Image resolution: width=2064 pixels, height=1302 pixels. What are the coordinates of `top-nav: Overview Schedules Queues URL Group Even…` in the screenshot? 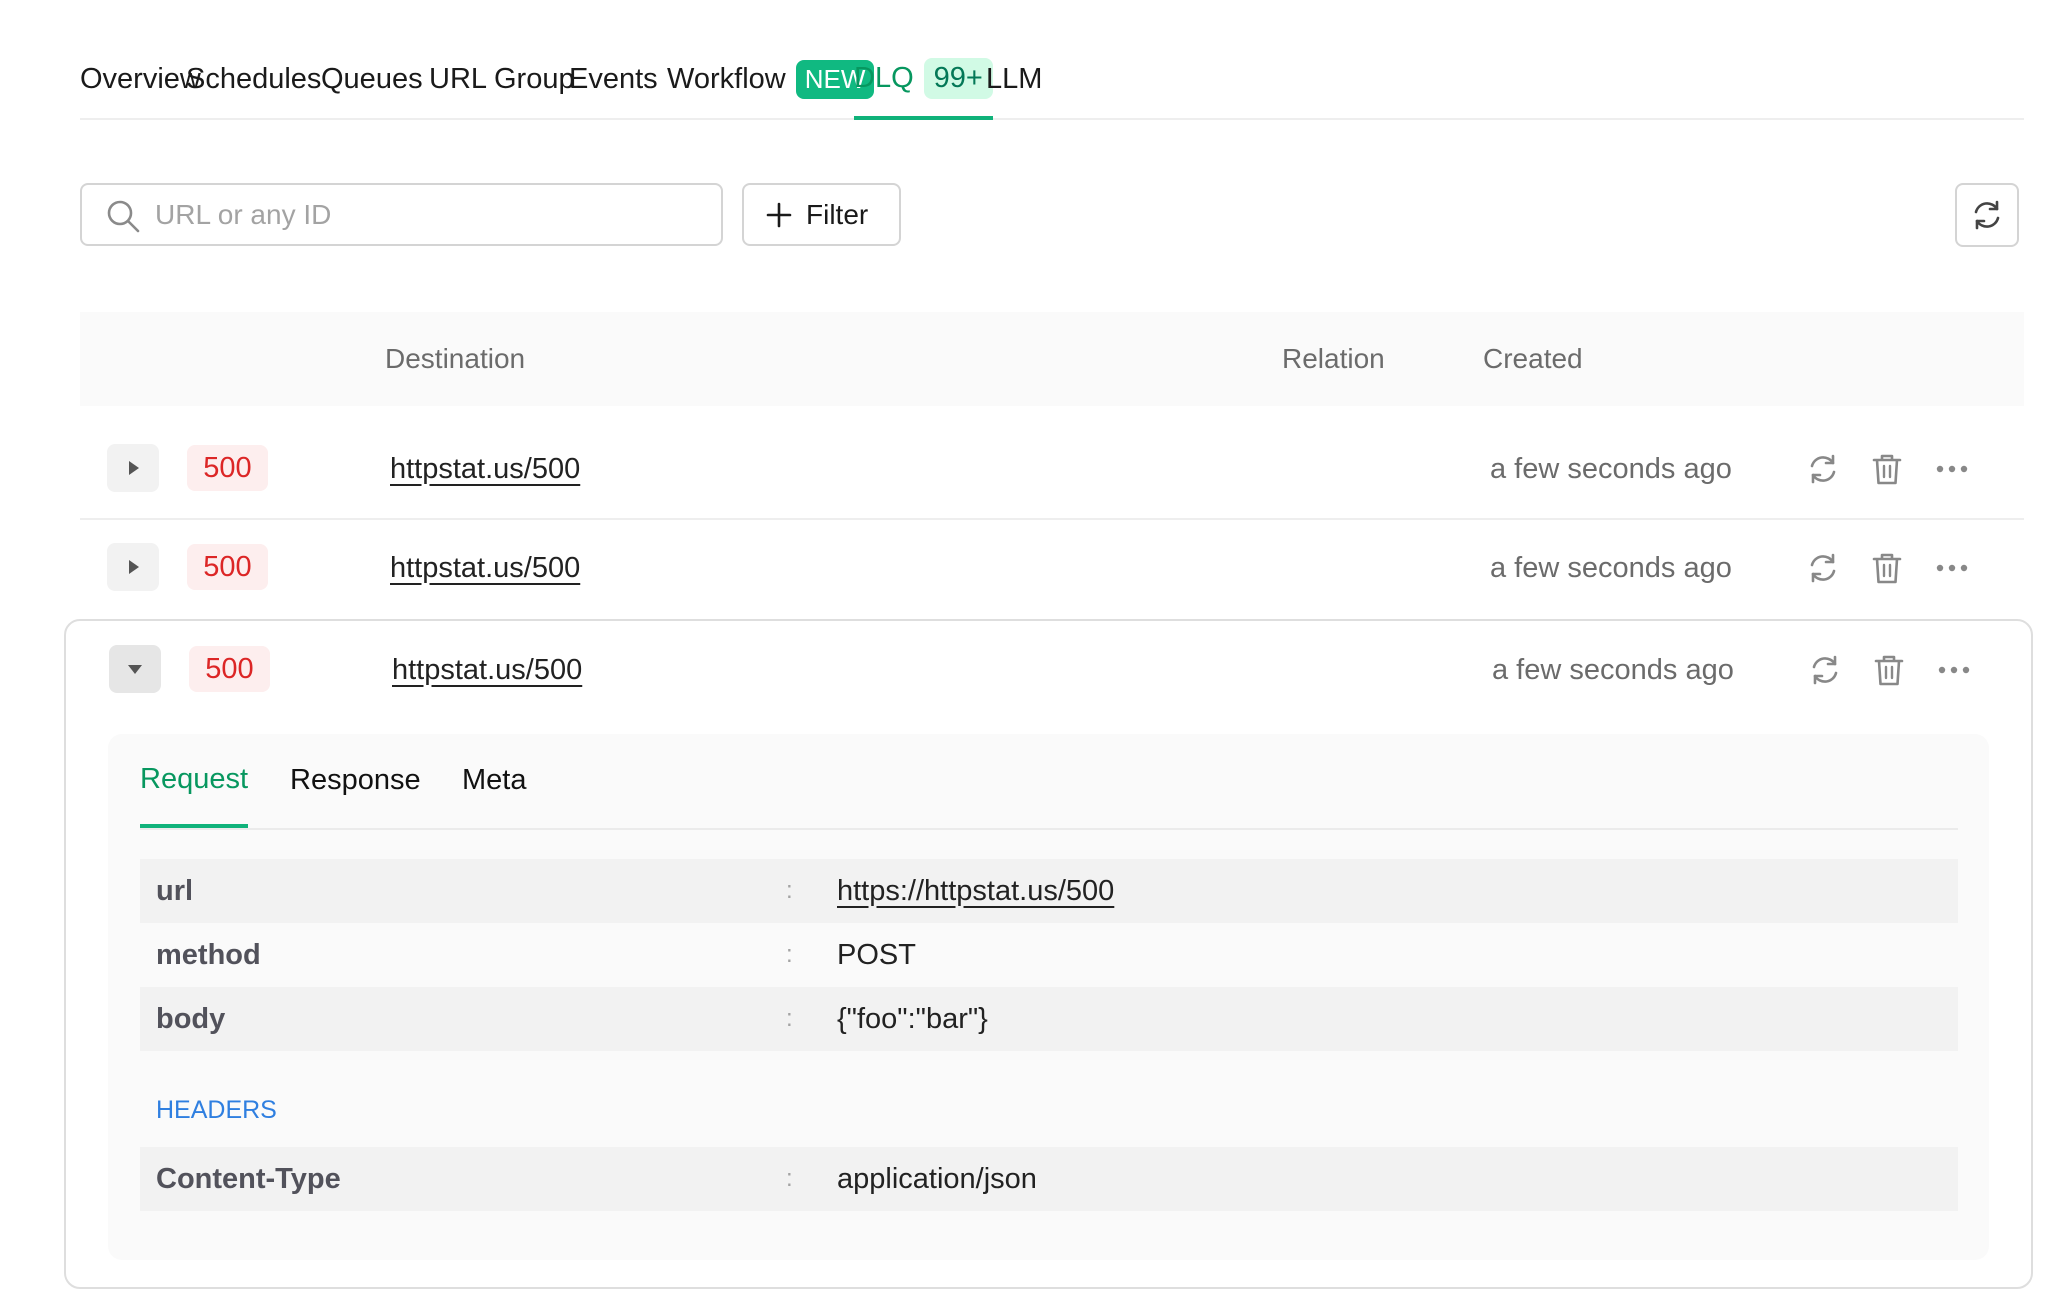 It's located at (1052, 80).